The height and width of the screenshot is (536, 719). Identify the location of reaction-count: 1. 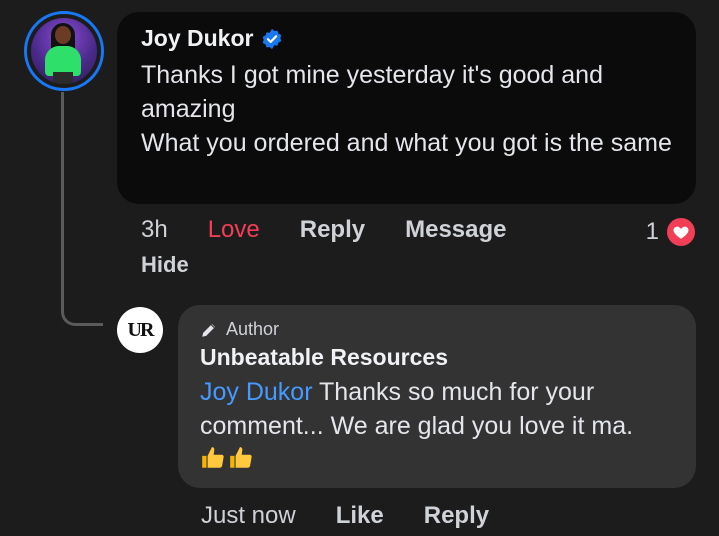
(652, 231).